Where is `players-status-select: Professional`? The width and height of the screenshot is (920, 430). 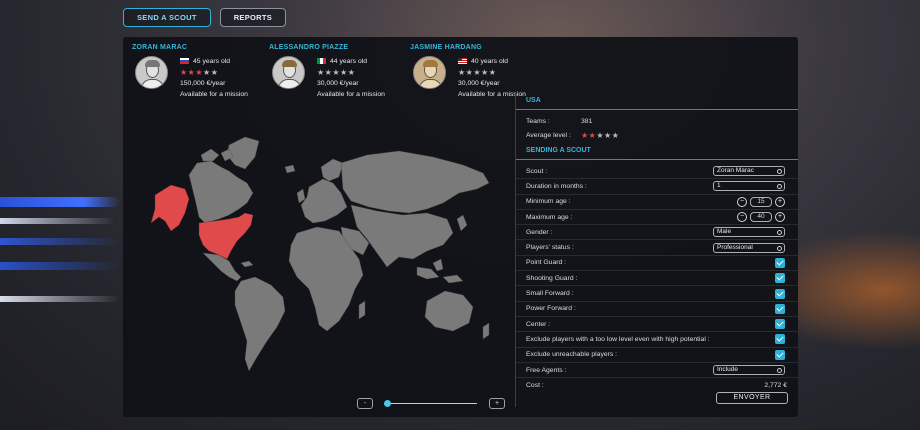
players-status-select: Professional is located at coordinates (749, 247).